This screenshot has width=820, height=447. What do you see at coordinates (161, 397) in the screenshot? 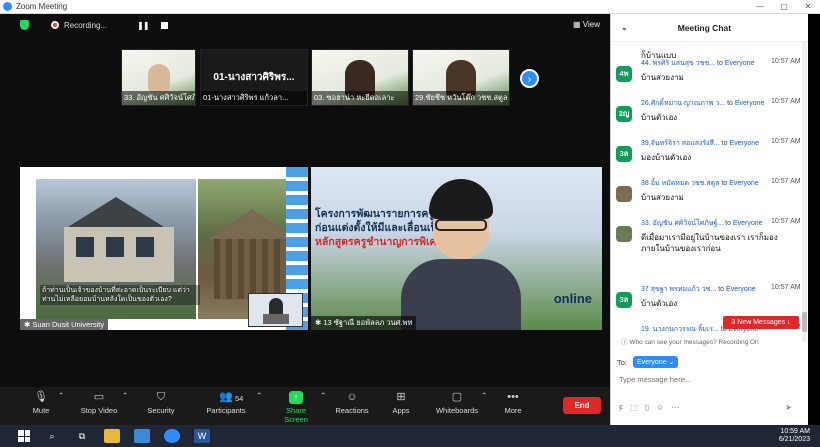
I see `shield-icon: ⛉` at bounding box center [161, 397].